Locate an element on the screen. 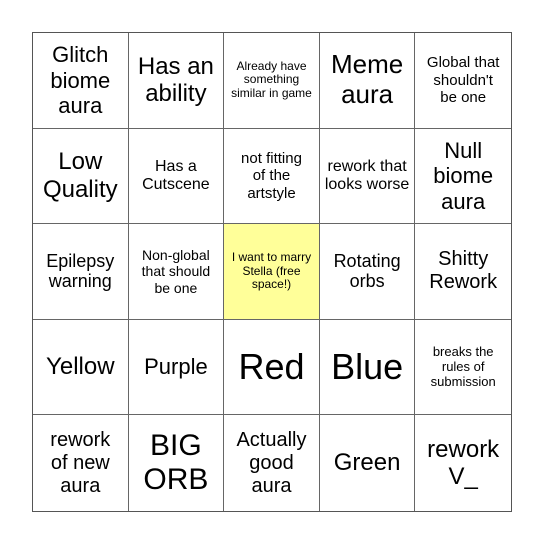 The height and width of the screenshot is (544, 544). bingo-cell: Has a Cutscene is located at coordinates (176, 176).